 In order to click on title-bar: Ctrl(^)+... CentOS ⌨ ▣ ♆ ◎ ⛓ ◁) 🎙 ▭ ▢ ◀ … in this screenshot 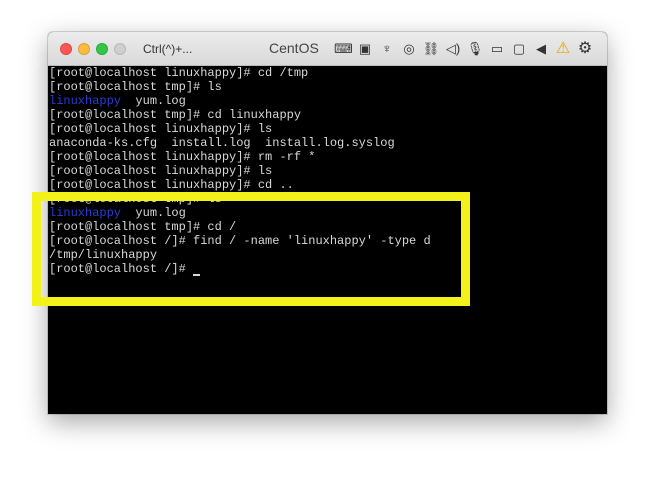, I will do `click(327, 49)`.